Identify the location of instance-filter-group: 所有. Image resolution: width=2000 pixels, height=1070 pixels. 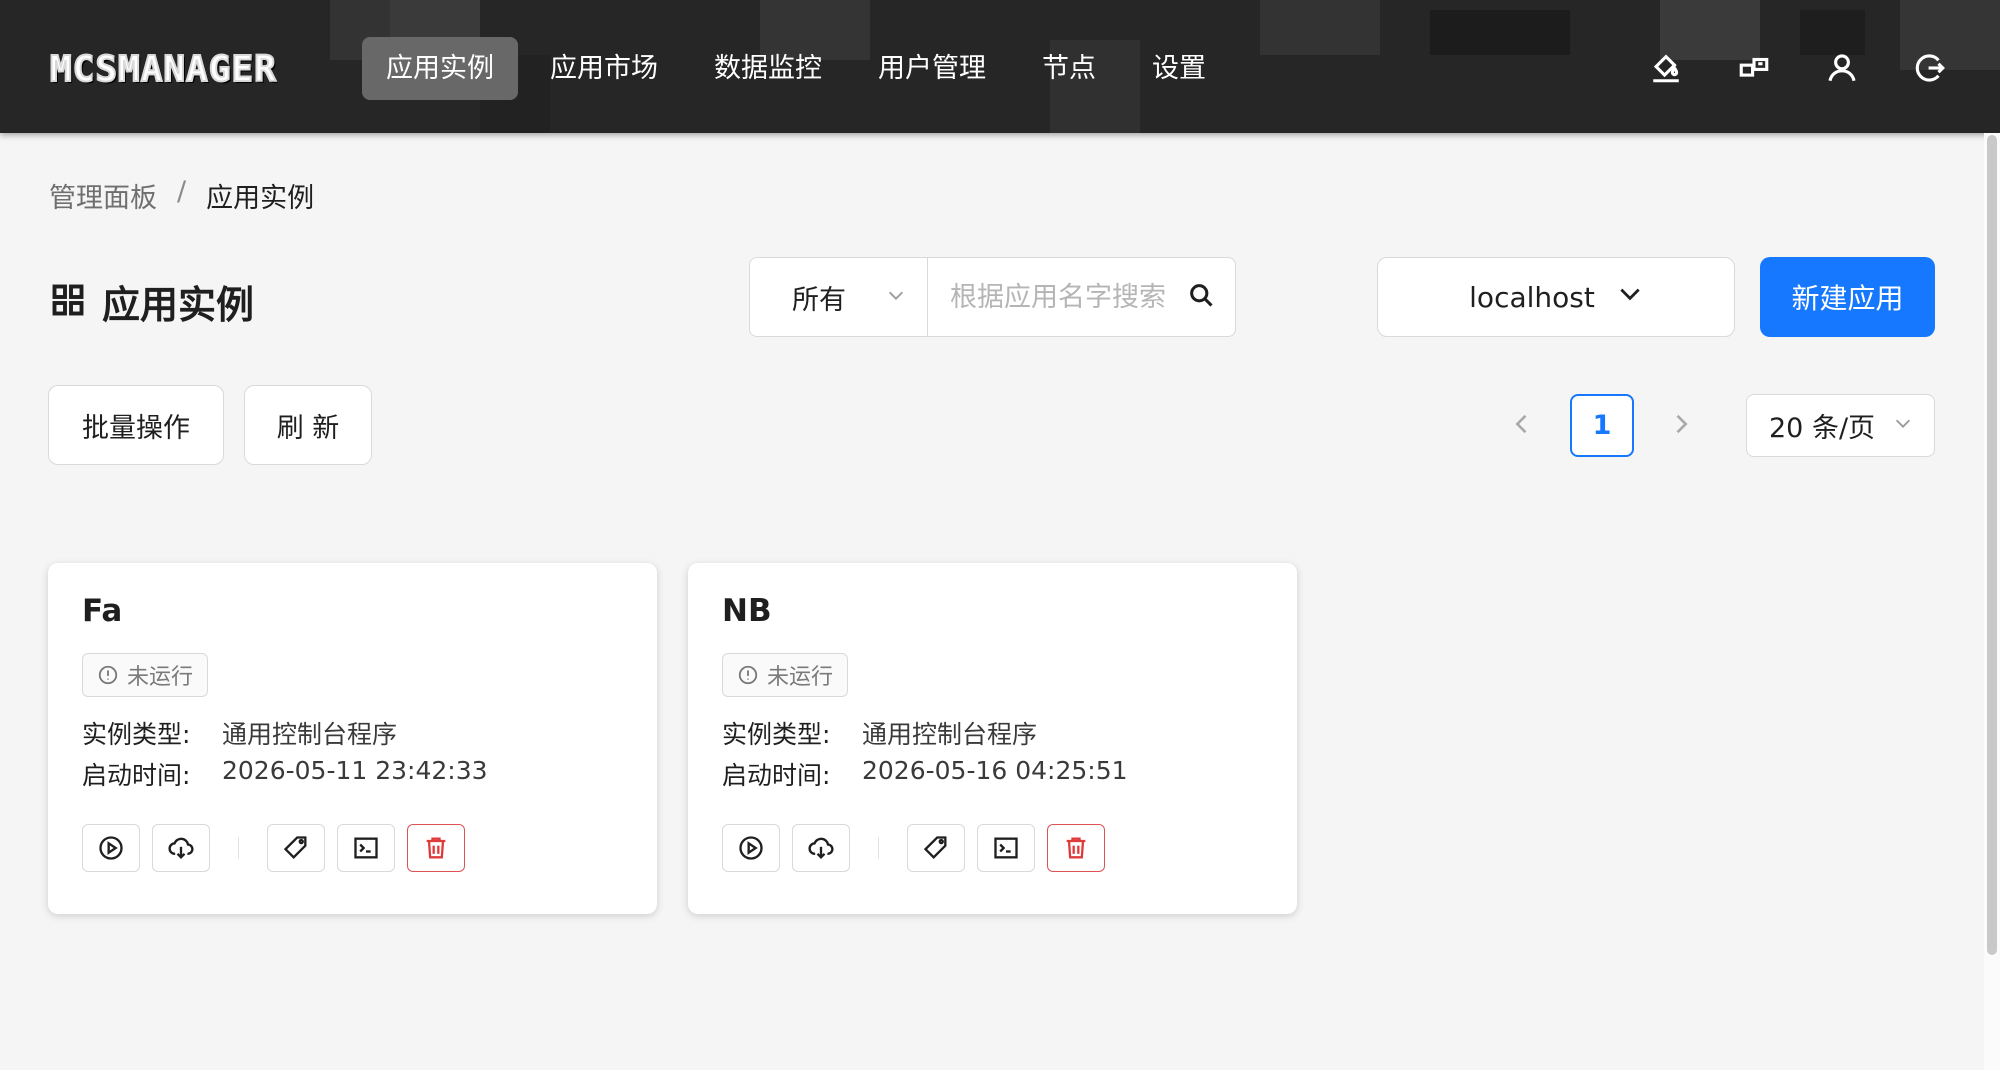
(992, 297).